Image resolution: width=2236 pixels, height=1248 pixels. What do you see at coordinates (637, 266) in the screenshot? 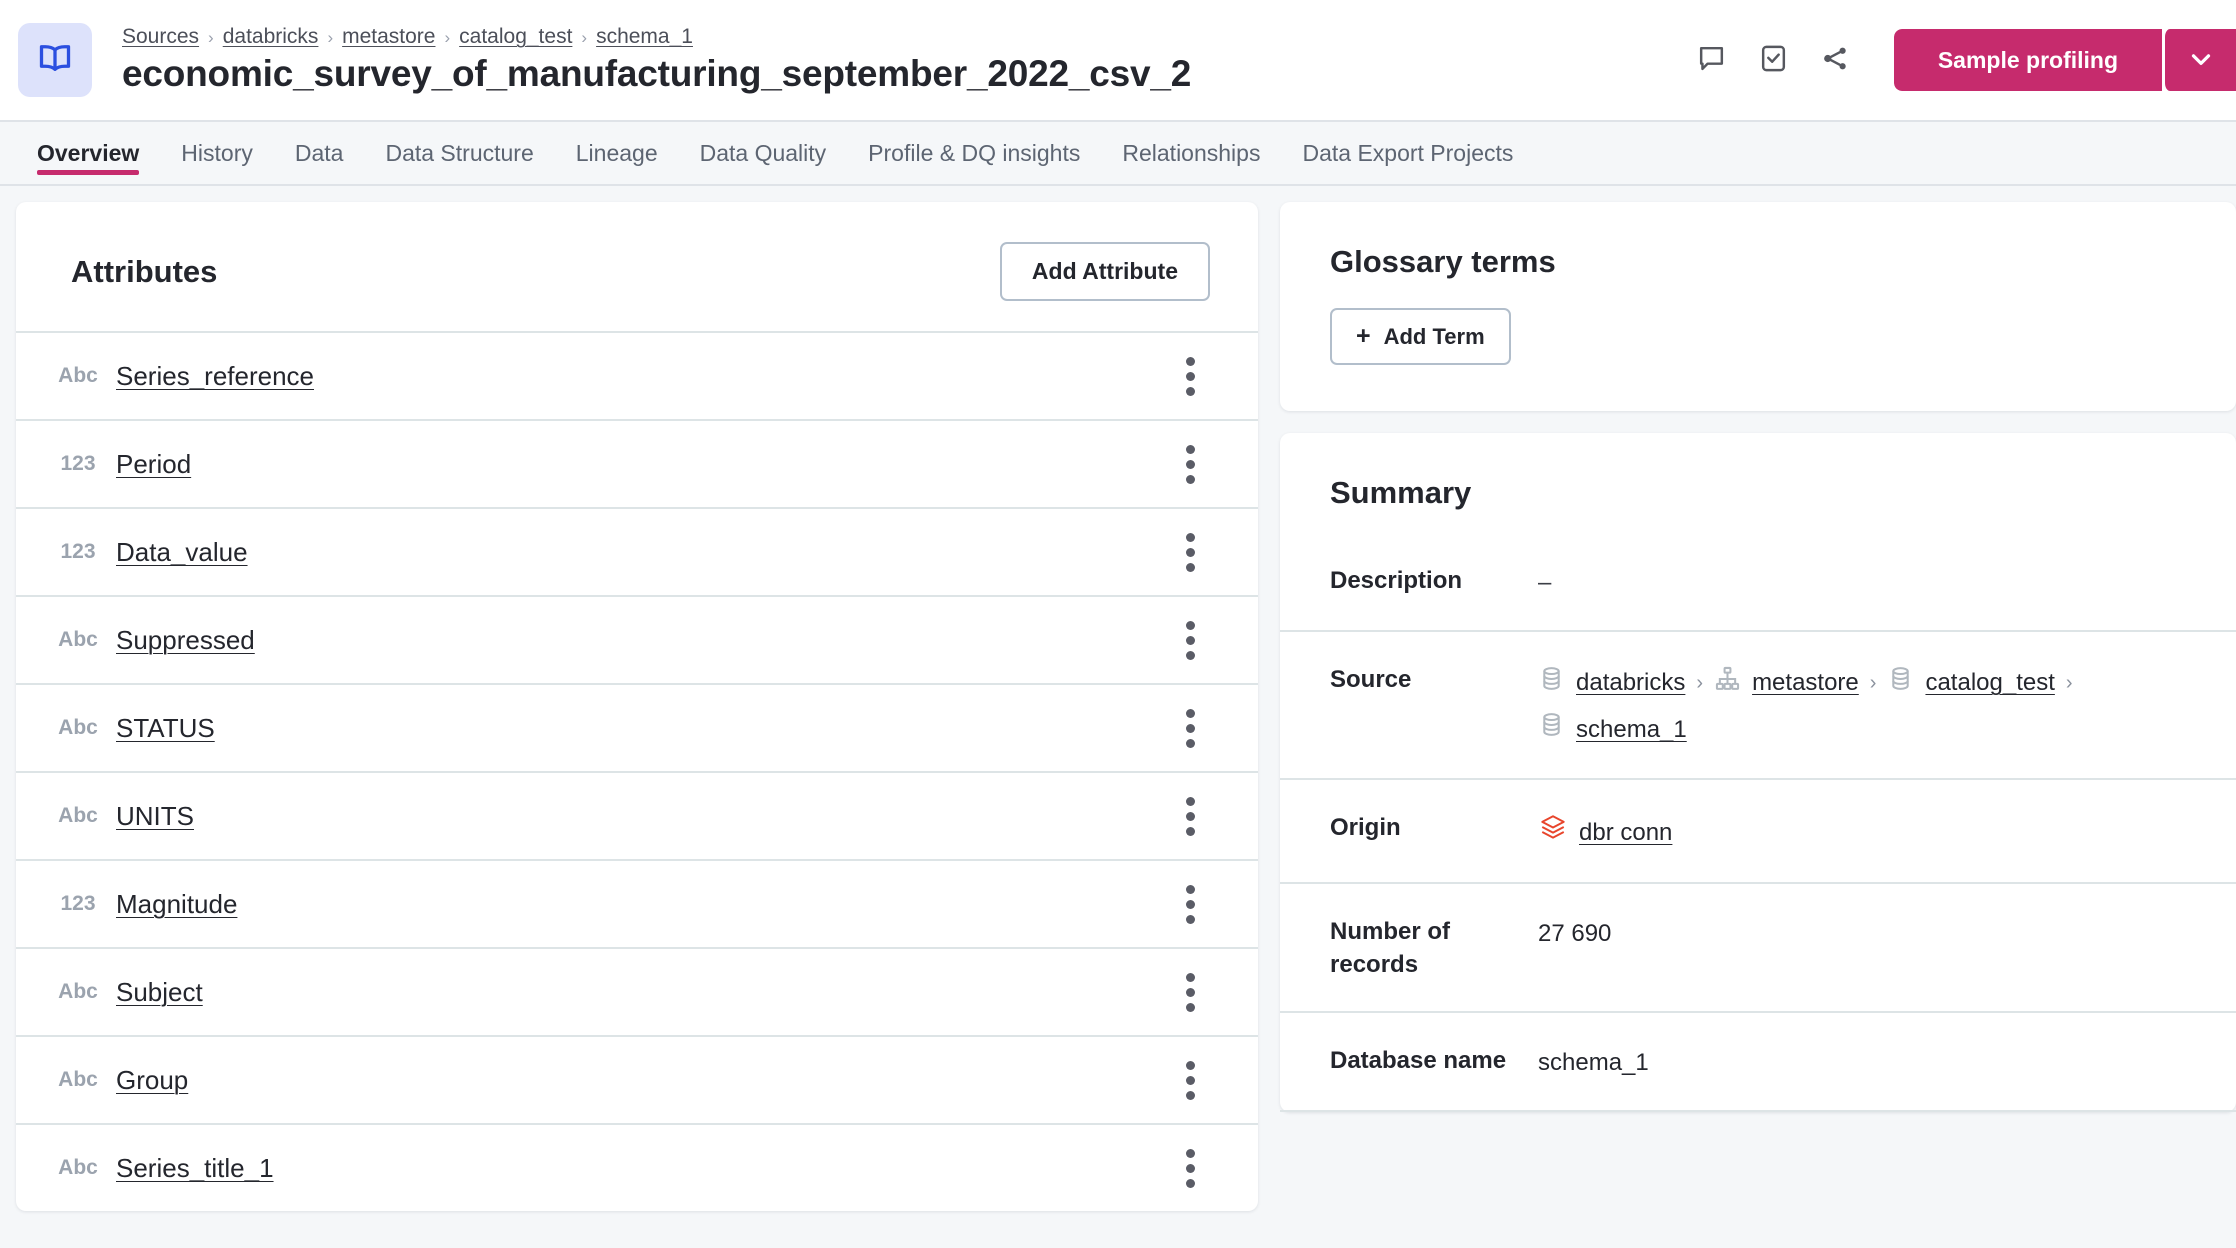
I see `attributes-header: Attributes Add Attribute` at bounding box center [637, 266].